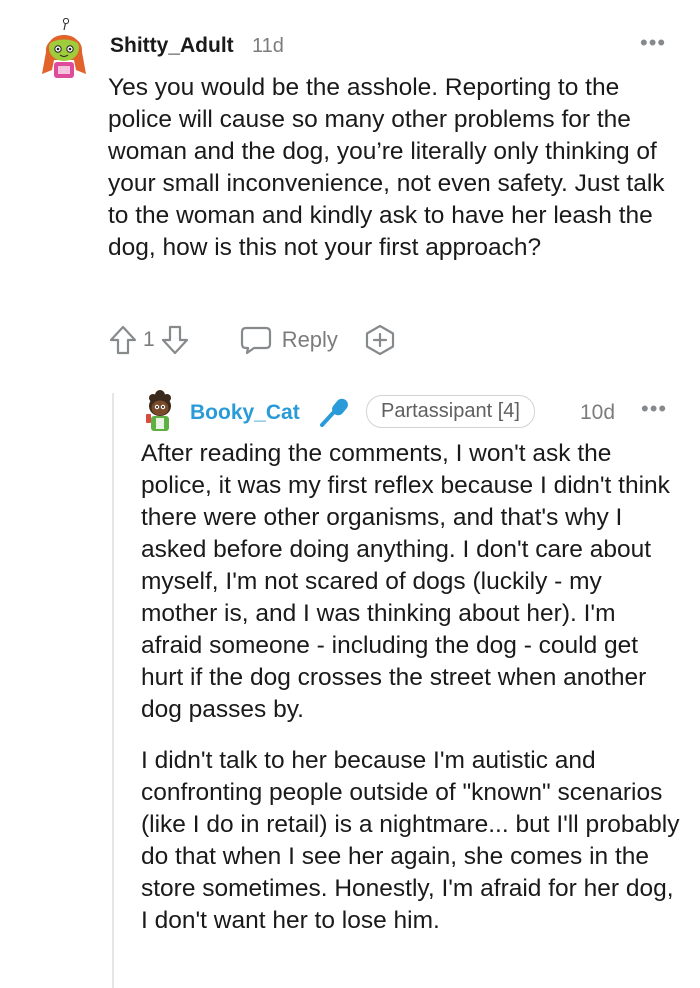 Image resolution: width=700 pixels, height=988 pixels. I want to click on reply-username: Booky_Cat, so click(245, 413).